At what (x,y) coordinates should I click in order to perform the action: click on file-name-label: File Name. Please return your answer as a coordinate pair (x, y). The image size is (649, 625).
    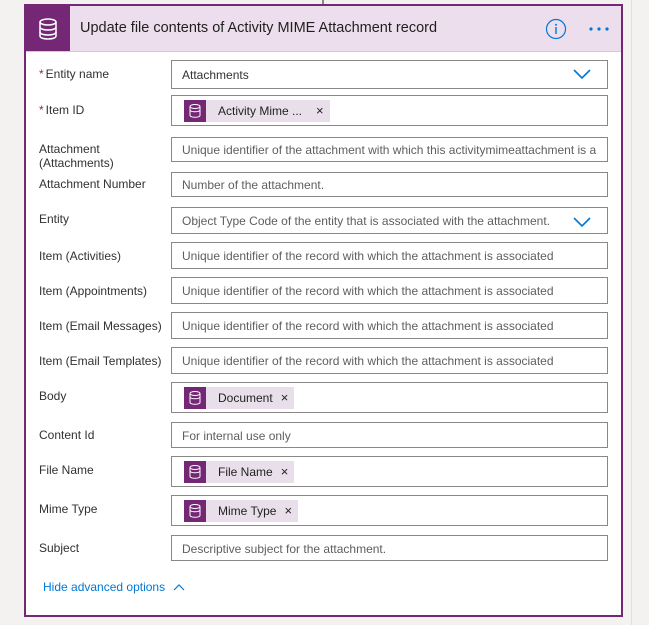
    Looking at the image, I should click on (66, 470).